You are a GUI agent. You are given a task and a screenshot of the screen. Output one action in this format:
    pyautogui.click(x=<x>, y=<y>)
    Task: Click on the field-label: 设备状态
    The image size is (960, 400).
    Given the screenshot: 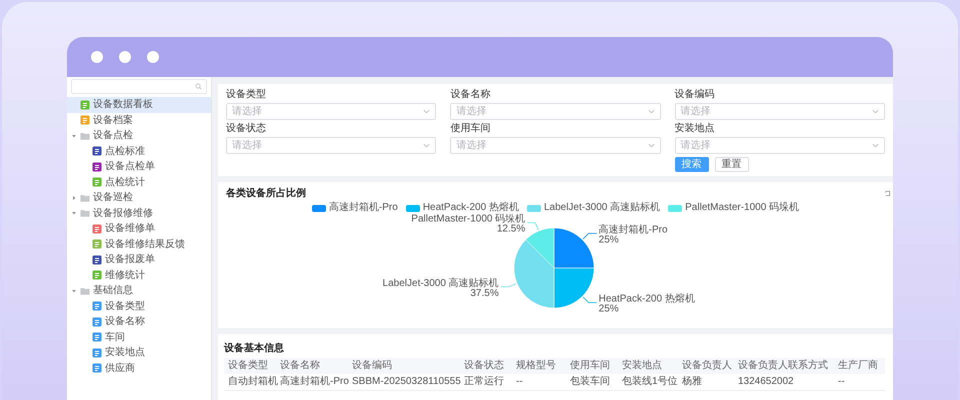 What is the action you would take?
    pyautogui.click(x=246, y=129)
    